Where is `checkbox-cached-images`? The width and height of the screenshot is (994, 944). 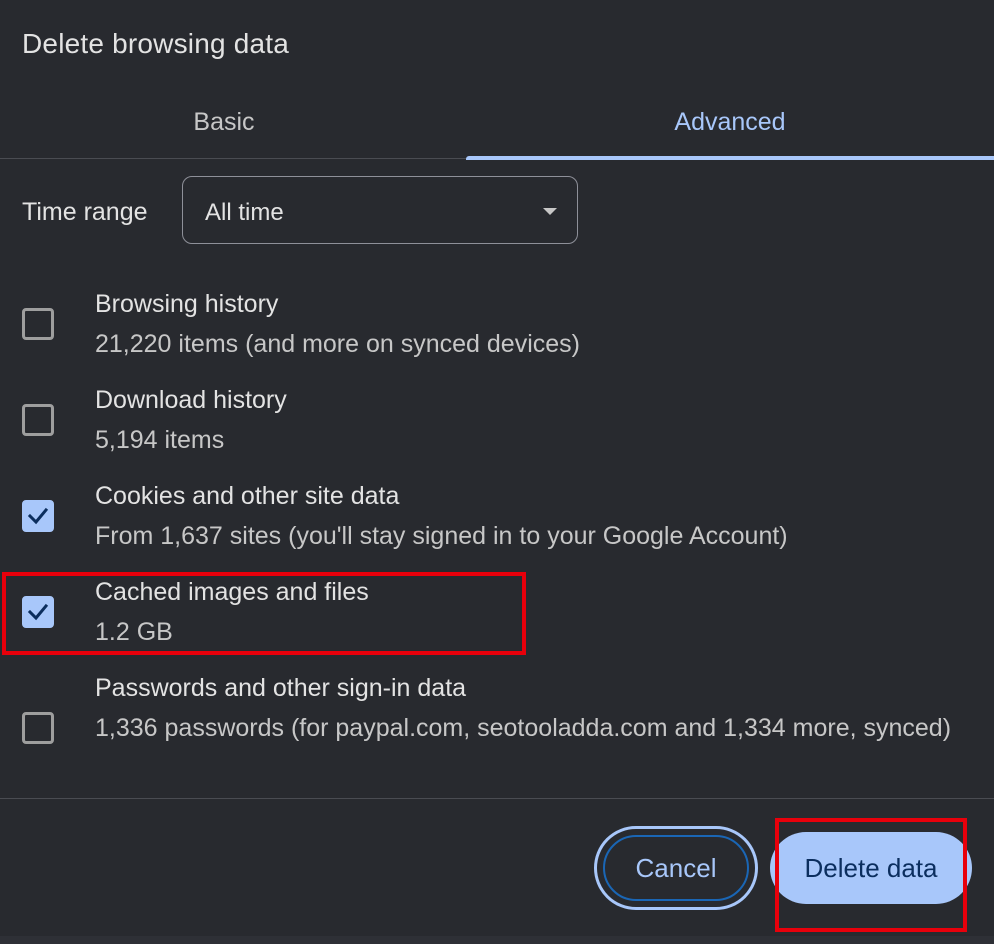 checkbox-cached-images is located at coordinates (38, 612).